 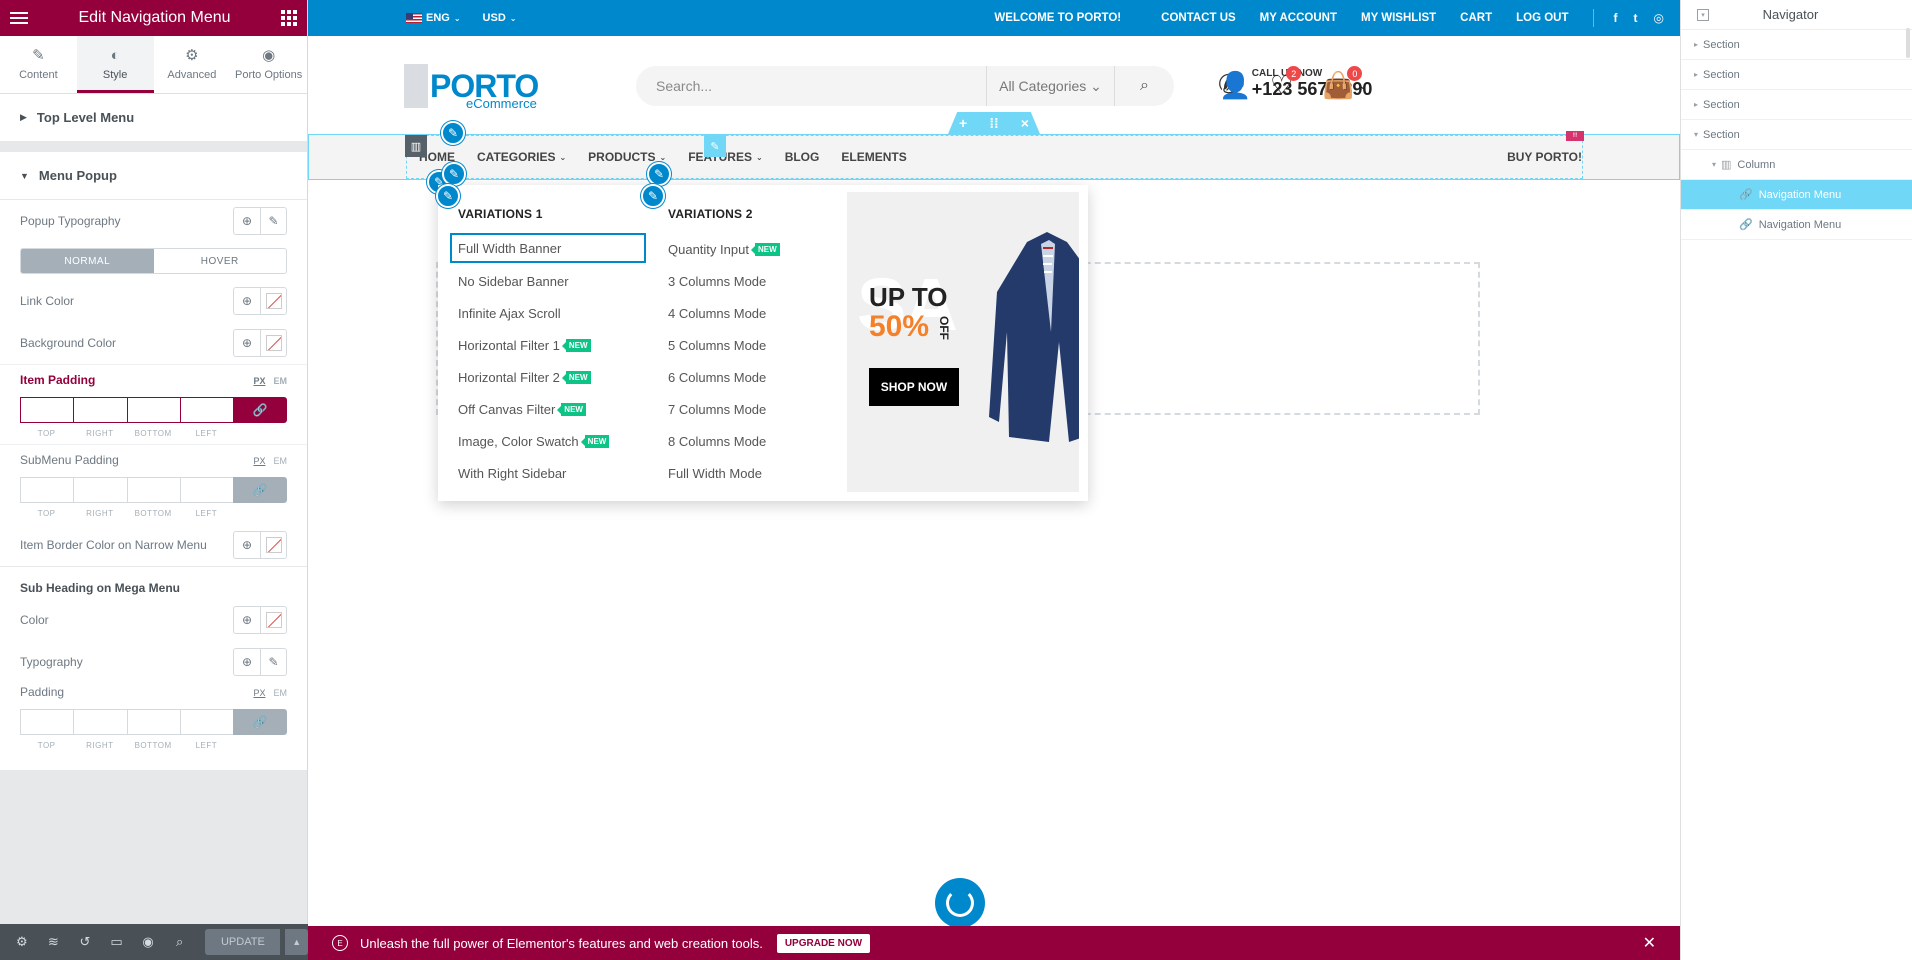 I want to click on shop-now-button: SHOP NOW, so click(x=914, y=387).